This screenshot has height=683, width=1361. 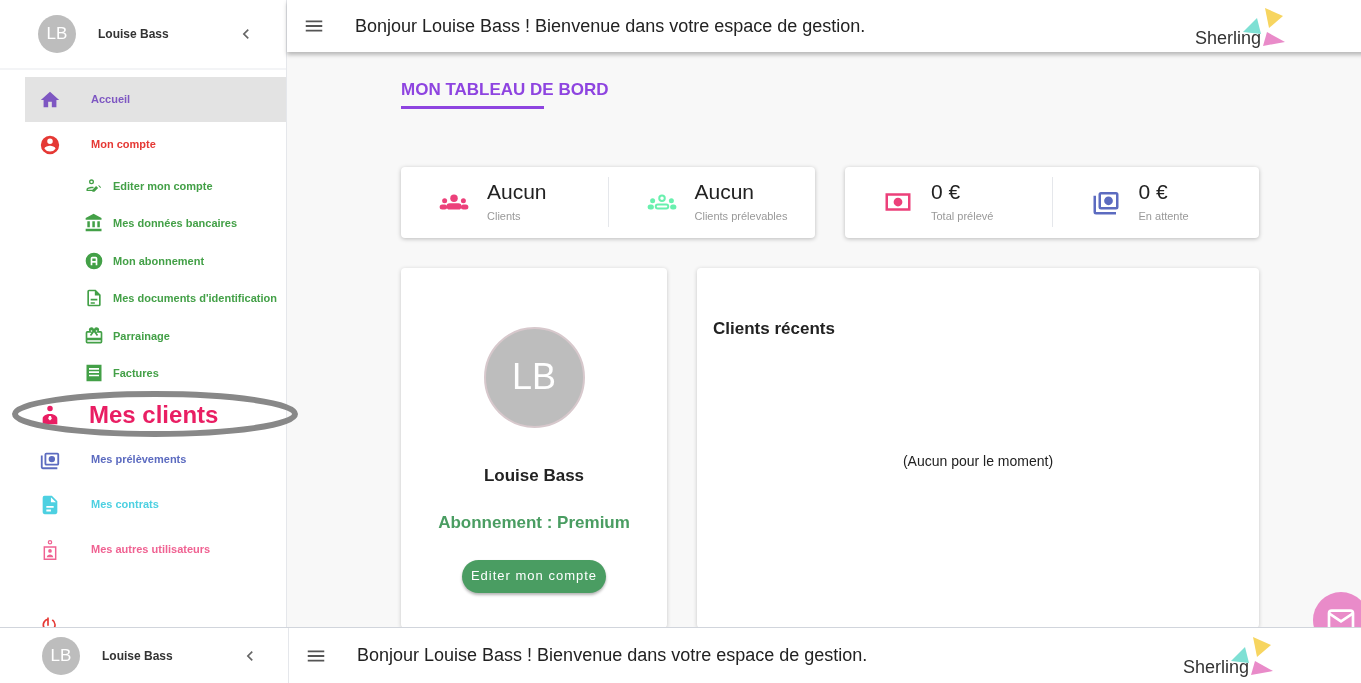 What do you see at coordinates (962, 217) in the screenshot?
I see `stat-label: Total prélevé` at bounding box center [962, 217].